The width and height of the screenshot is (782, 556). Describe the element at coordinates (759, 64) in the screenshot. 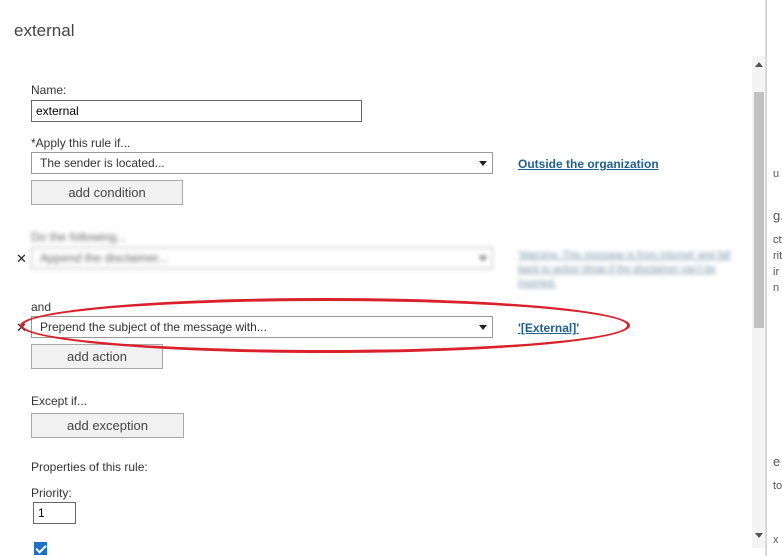

I see `scroll-up-icon` at that location.